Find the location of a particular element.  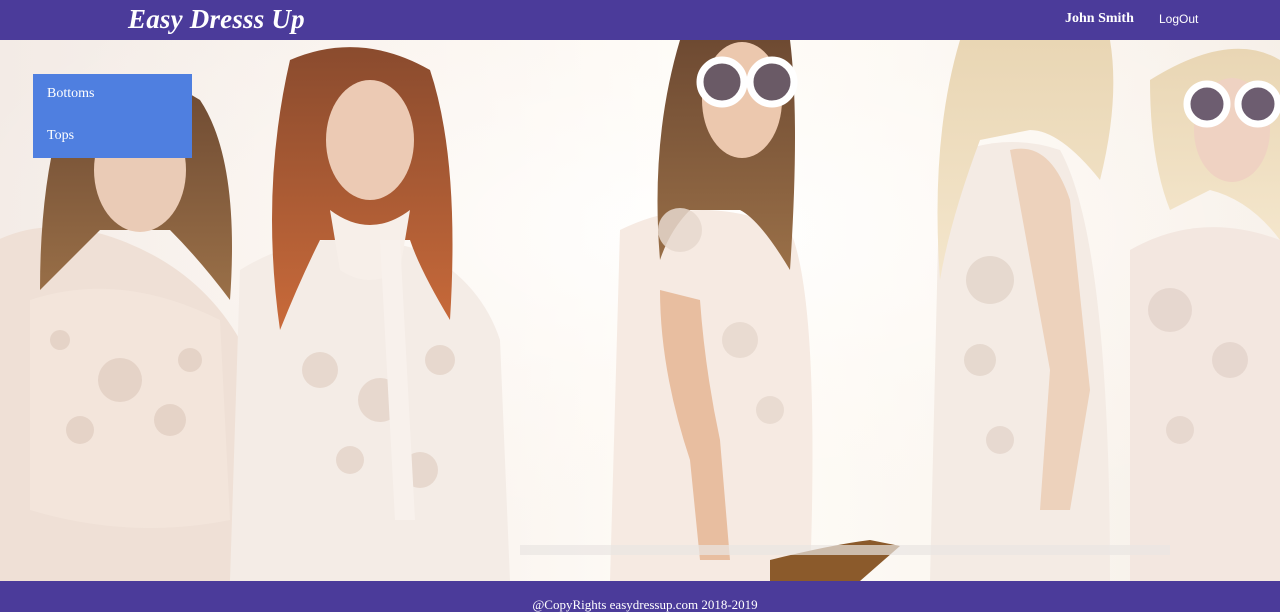

logout-link: LogOut is located at coordinates (1178, 19).